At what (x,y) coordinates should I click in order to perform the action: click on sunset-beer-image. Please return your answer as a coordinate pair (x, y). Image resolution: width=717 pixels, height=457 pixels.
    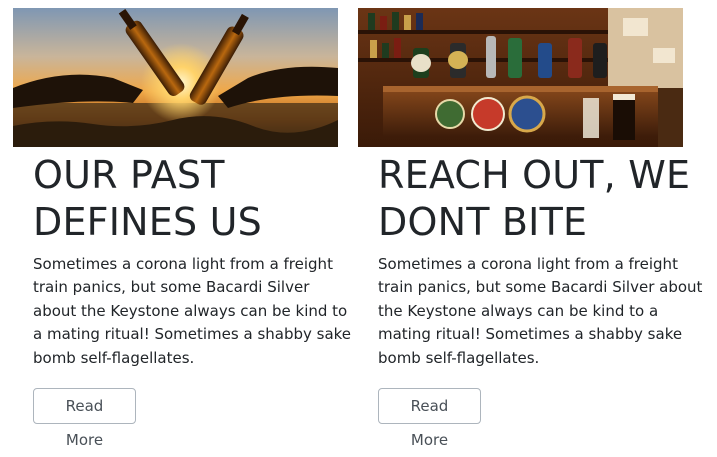
    Looking at the image, I should click on (175, 77).